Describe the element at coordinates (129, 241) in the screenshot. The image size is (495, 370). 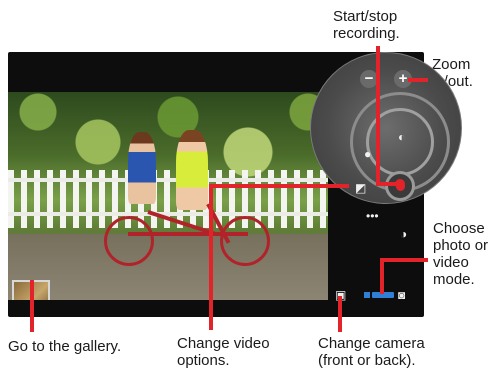
I see `bike-wheel-back` at that location.